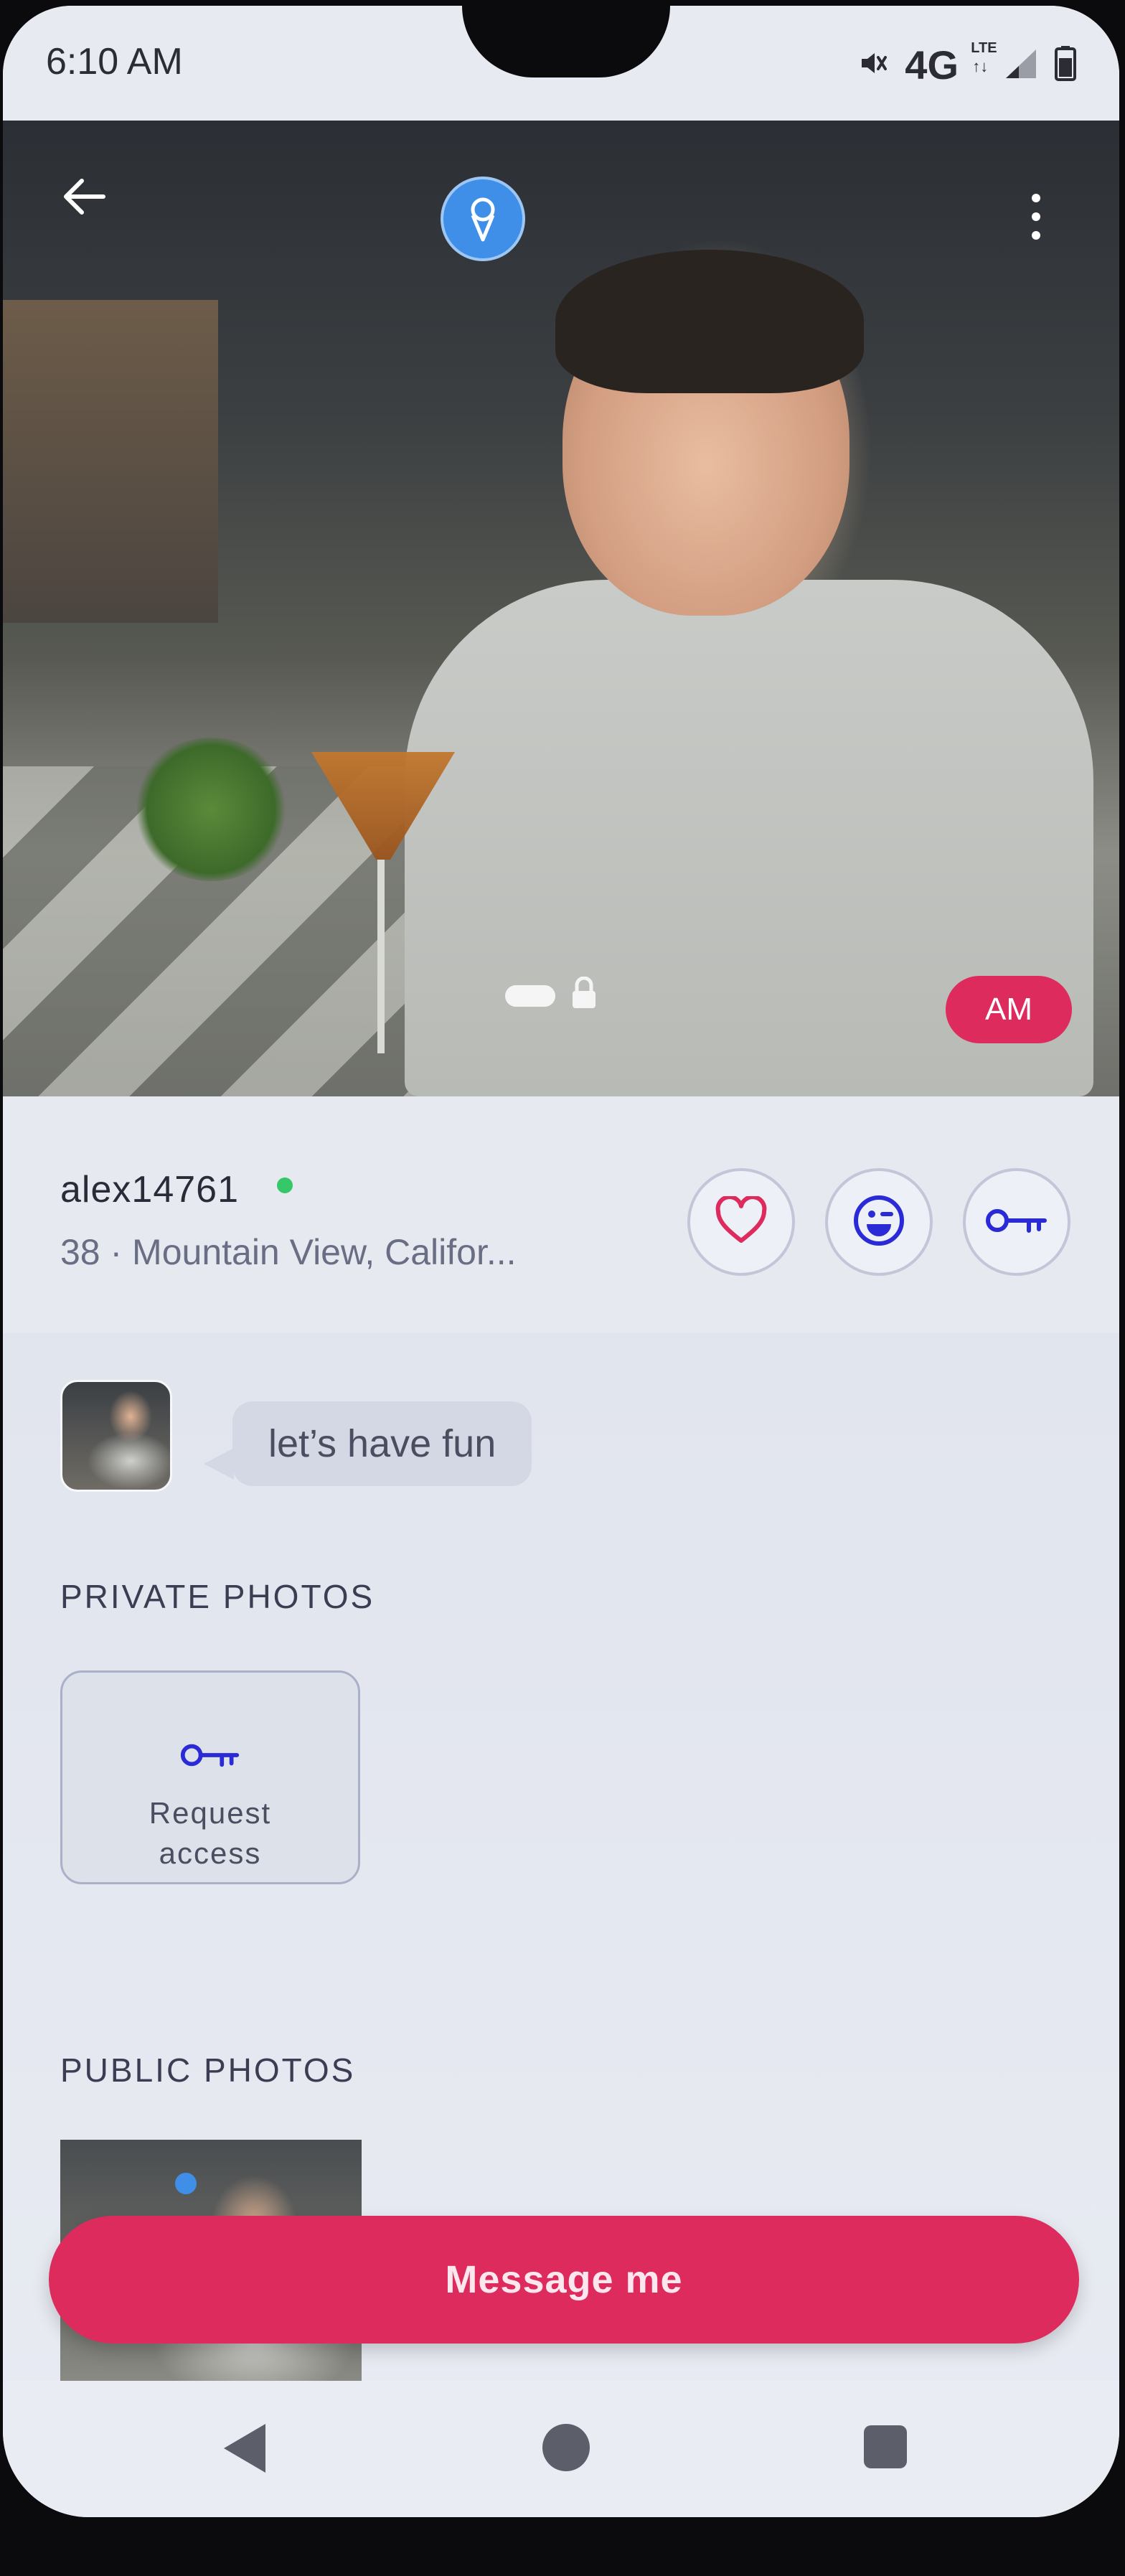 This screenshot has height=2576, width=1125. What do you see at coordinates (186, 2183) in the screenshot?
I see `thumbnail-badge` at bounding box center [186, 2183].